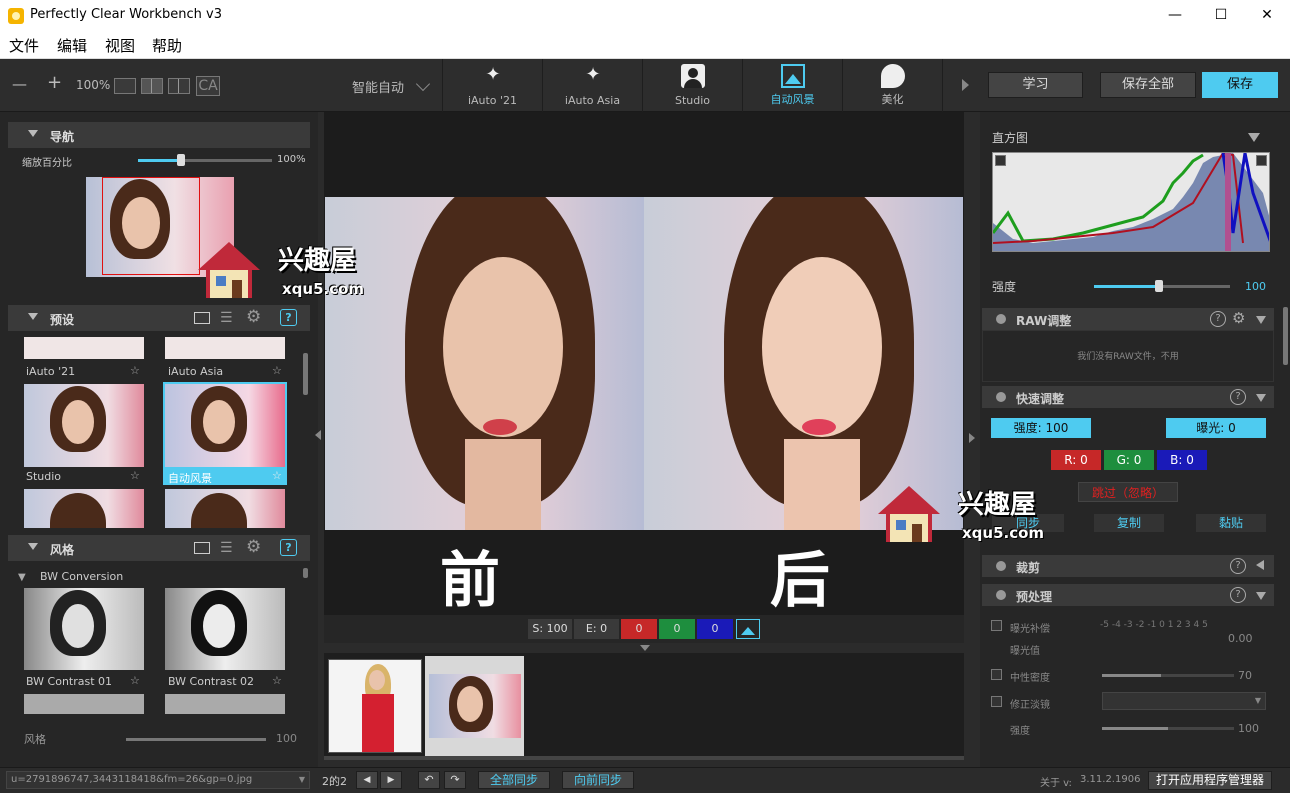 The width and height of the screenshot is (1290, 793). Describe the element at coordinates (892, 85) in the screenshot. I see `tab-beautify: 美化` at that location.